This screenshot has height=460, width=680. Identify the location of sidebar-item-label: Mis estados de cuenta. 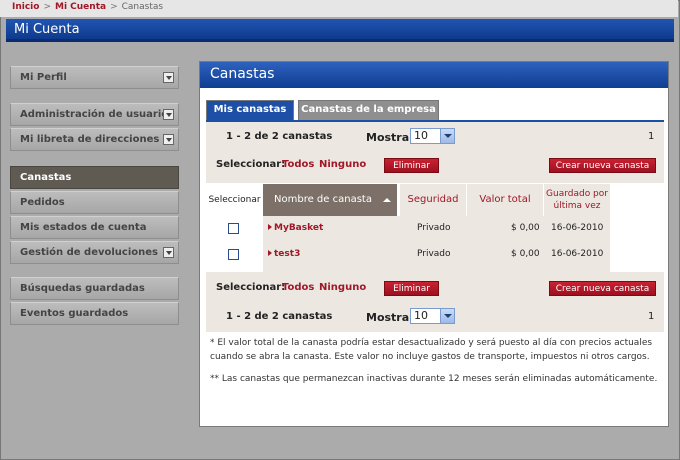
(83, 227).